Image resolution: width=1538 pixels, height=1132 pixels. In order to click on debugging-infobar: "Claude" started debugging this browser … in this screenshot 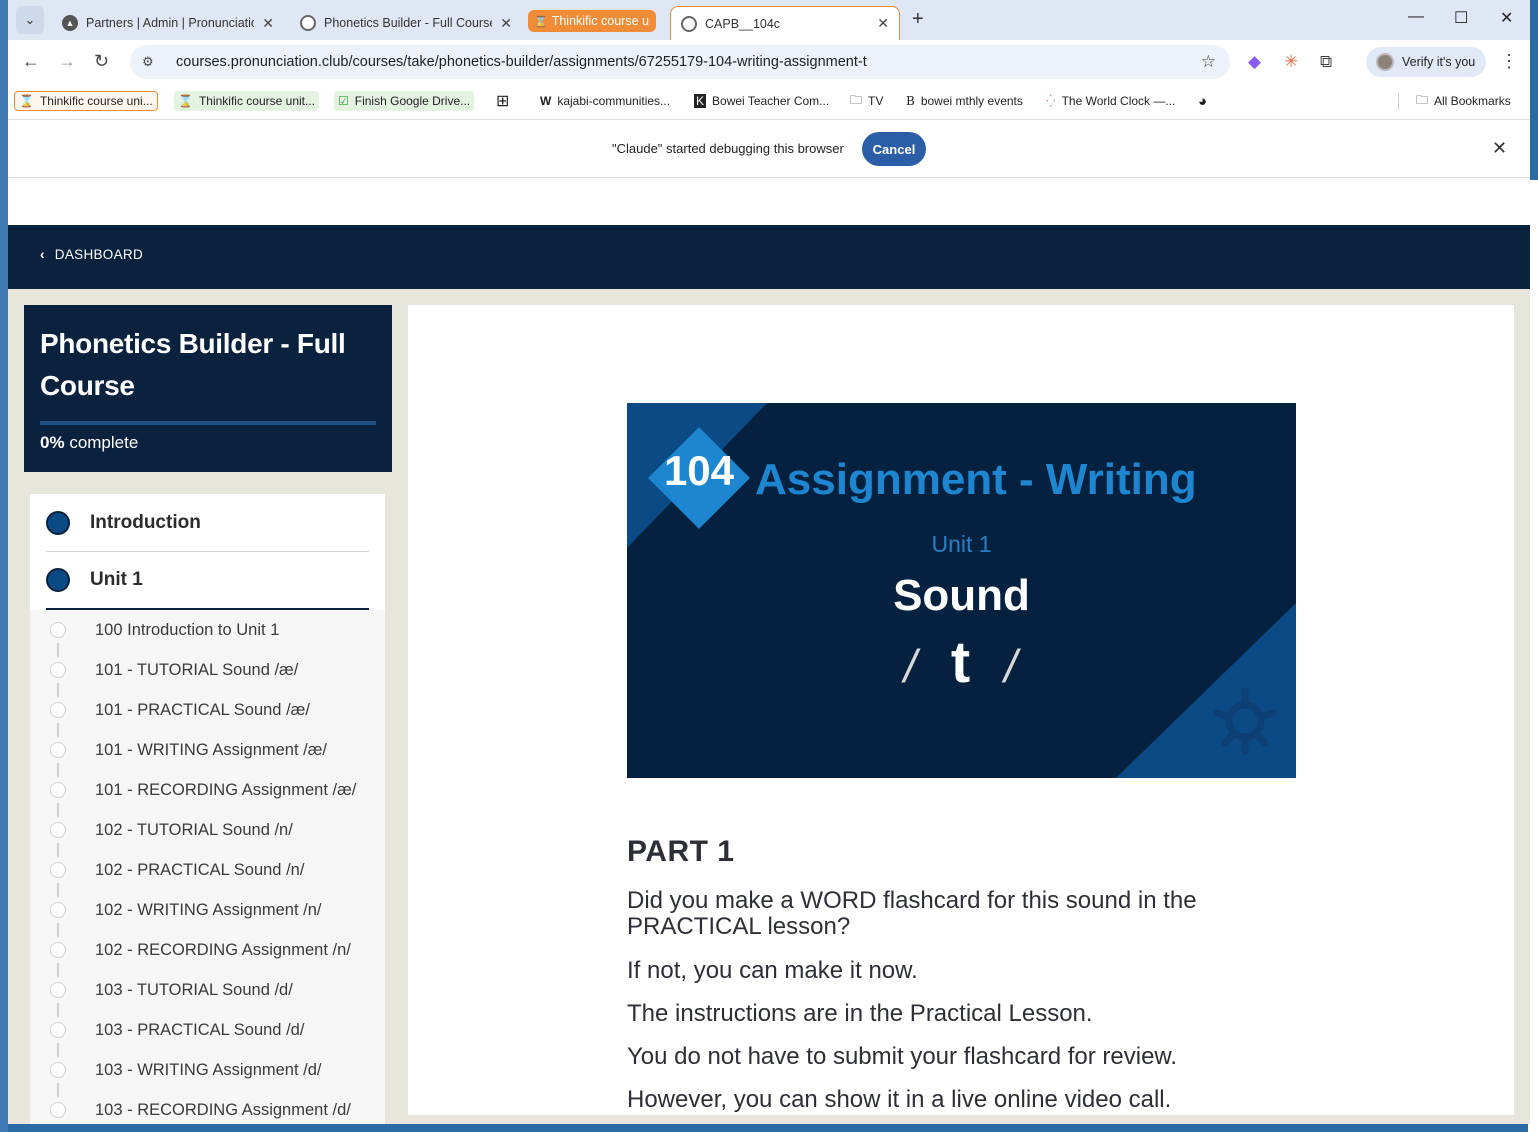, I will do `click(769, 149)`.